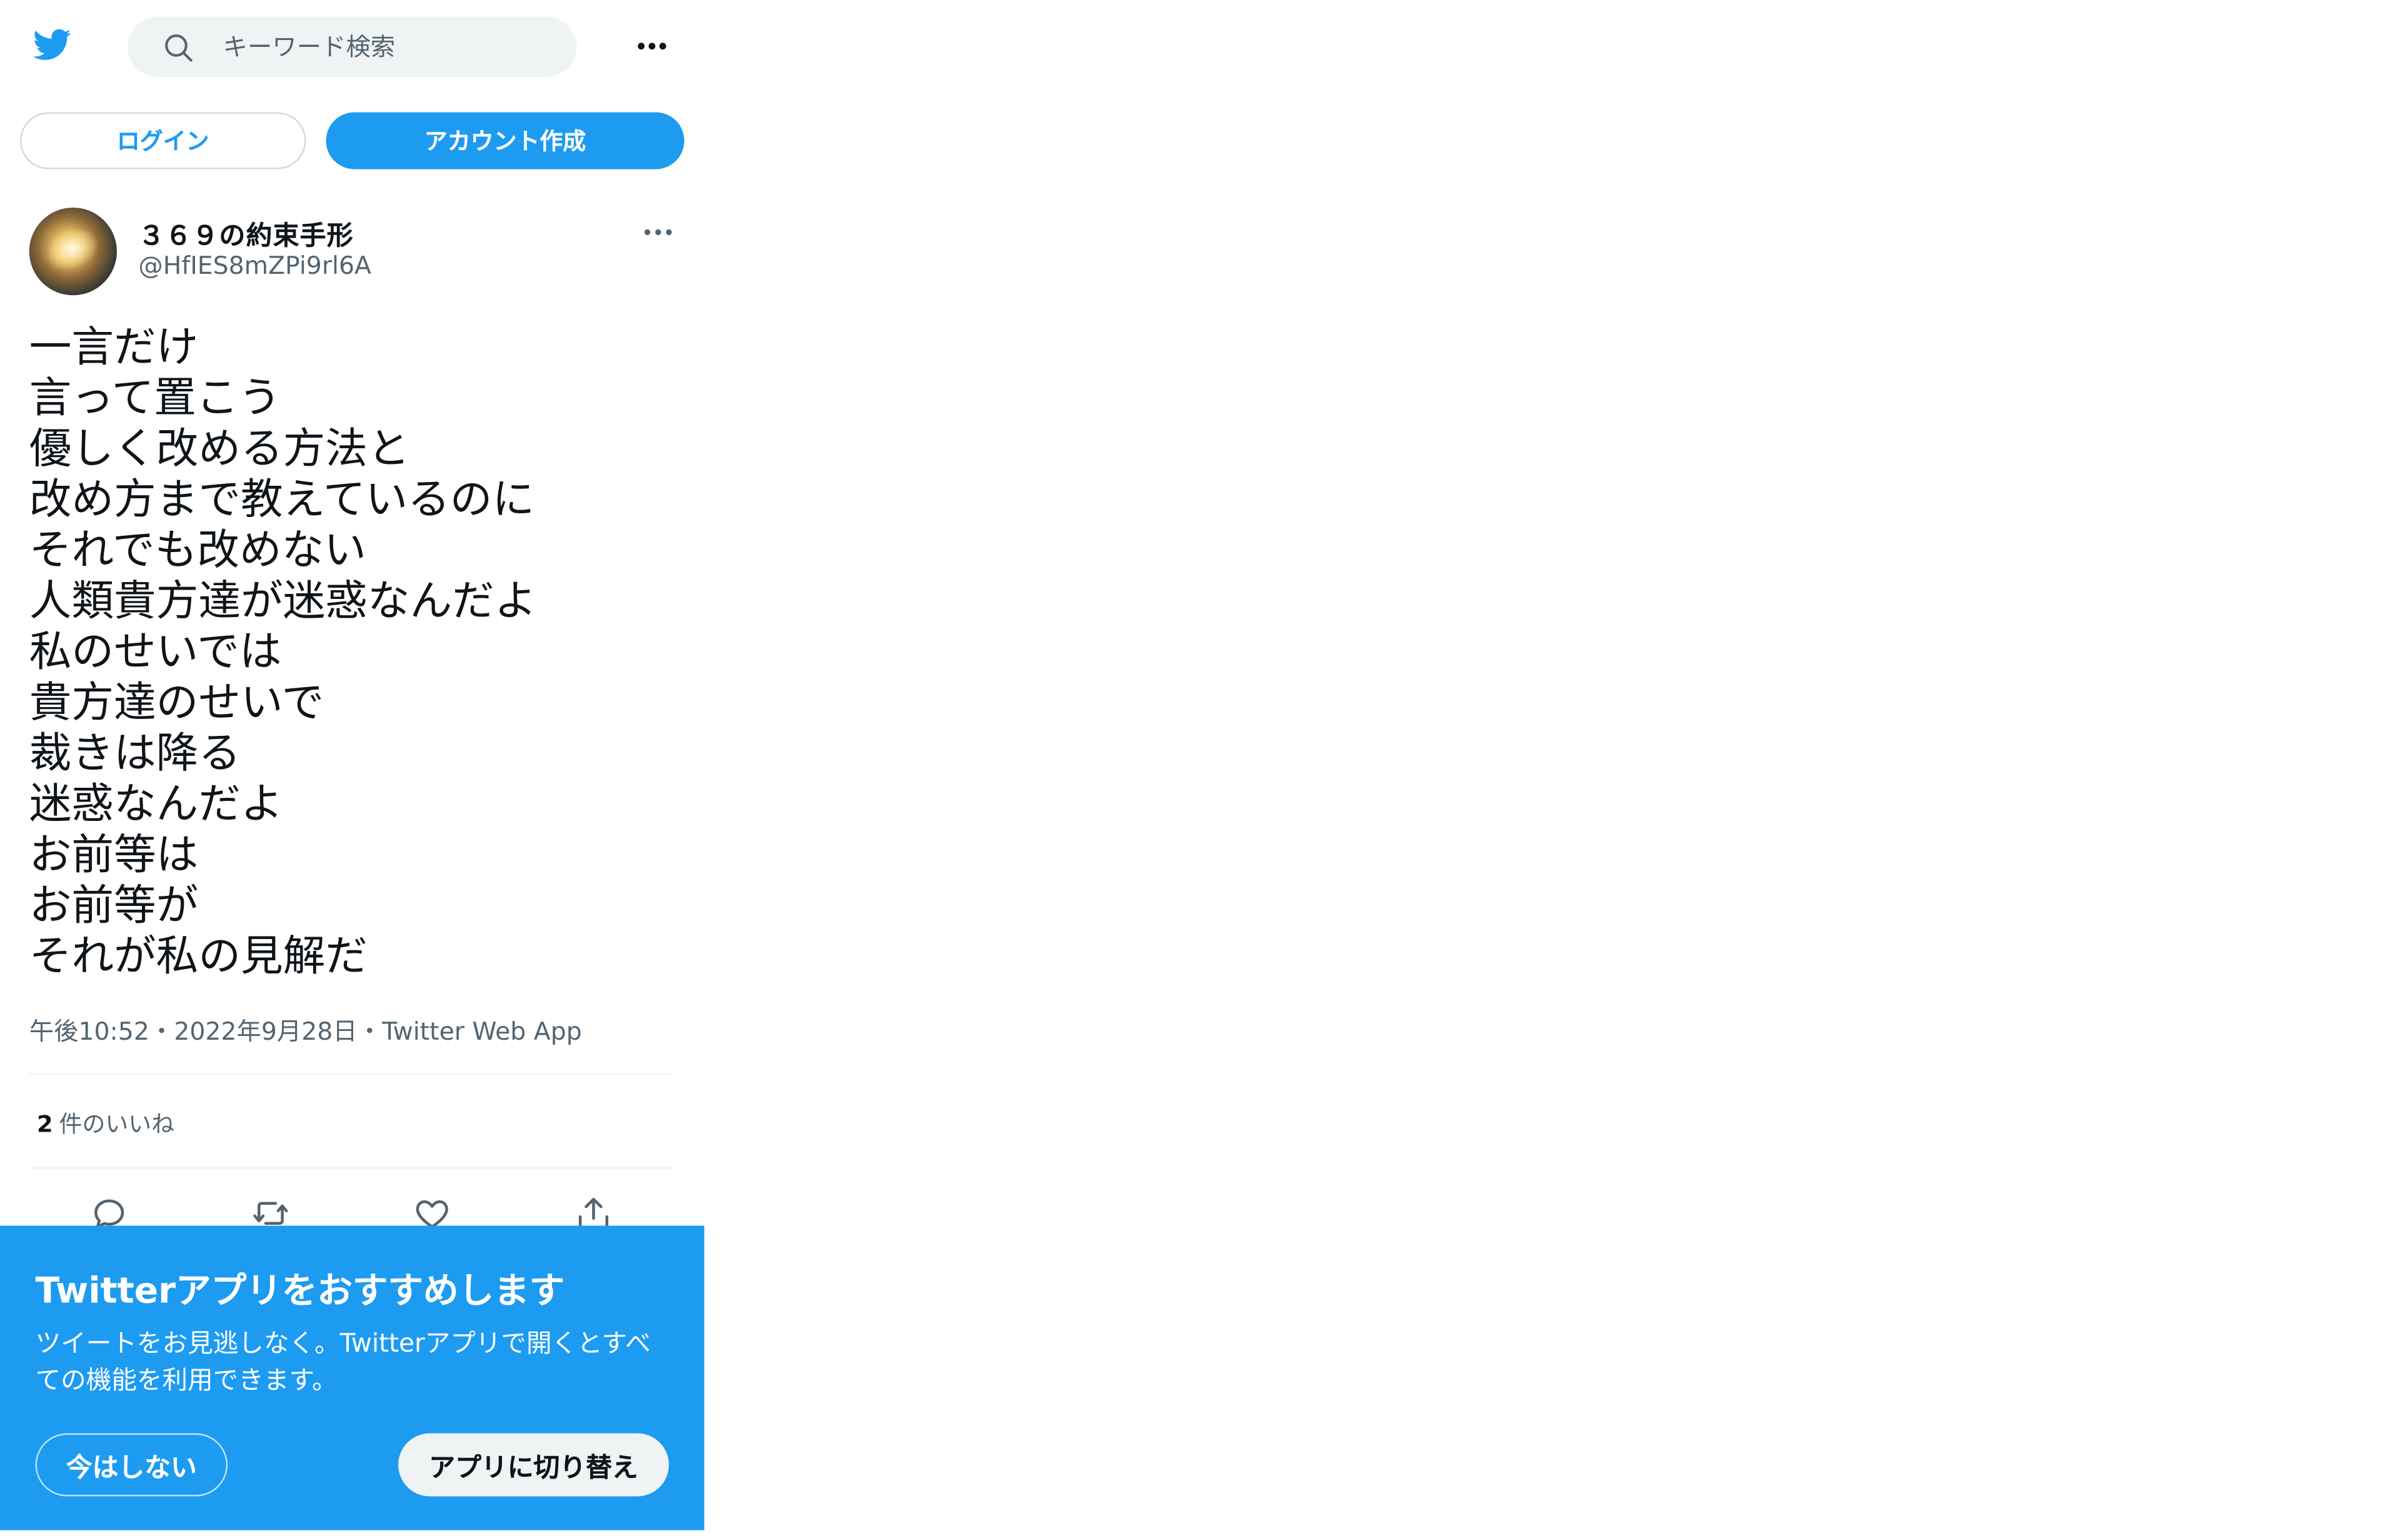 The image size is (2408, 1538). What do you see at coordinates (45, 1124) in the screenshot?
I see `likes-count: 2` at bounding box center [45, 1124].